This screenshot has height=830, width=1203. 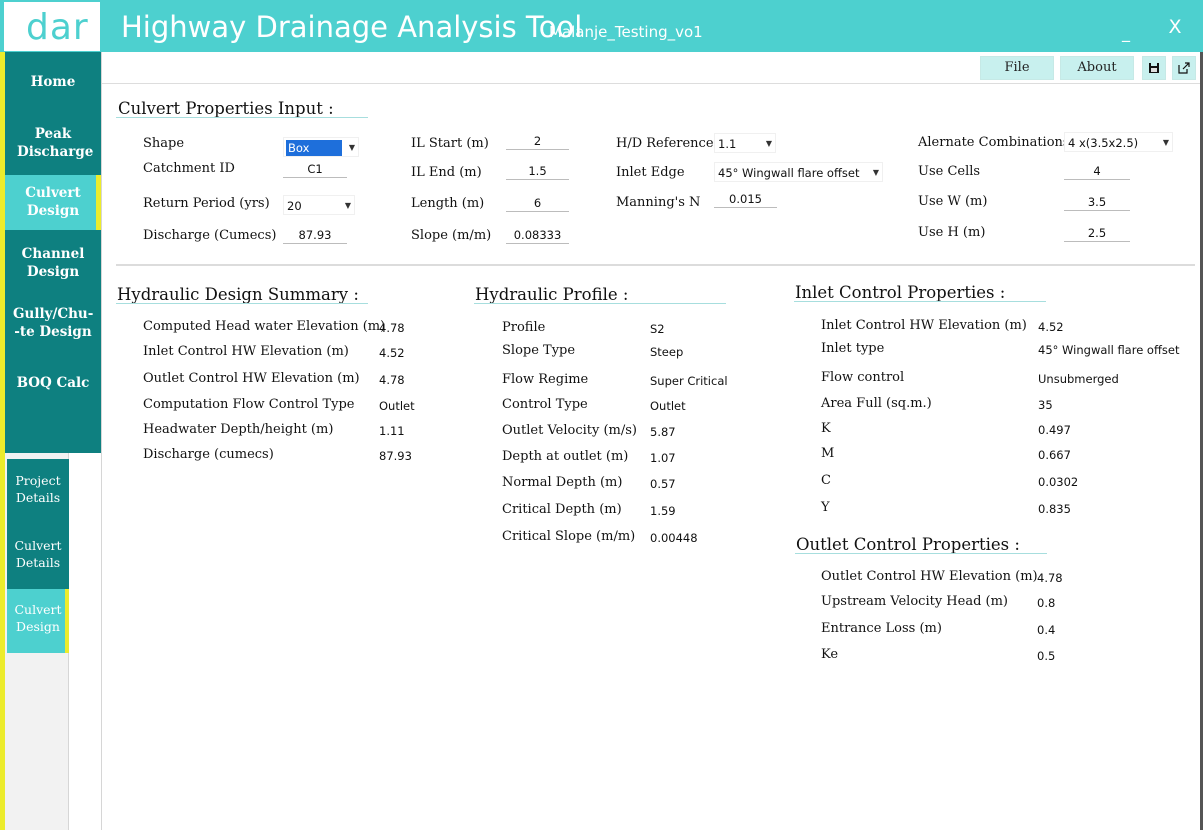 I want to click on subnav-active-indicator, so click(x=67, y=621).